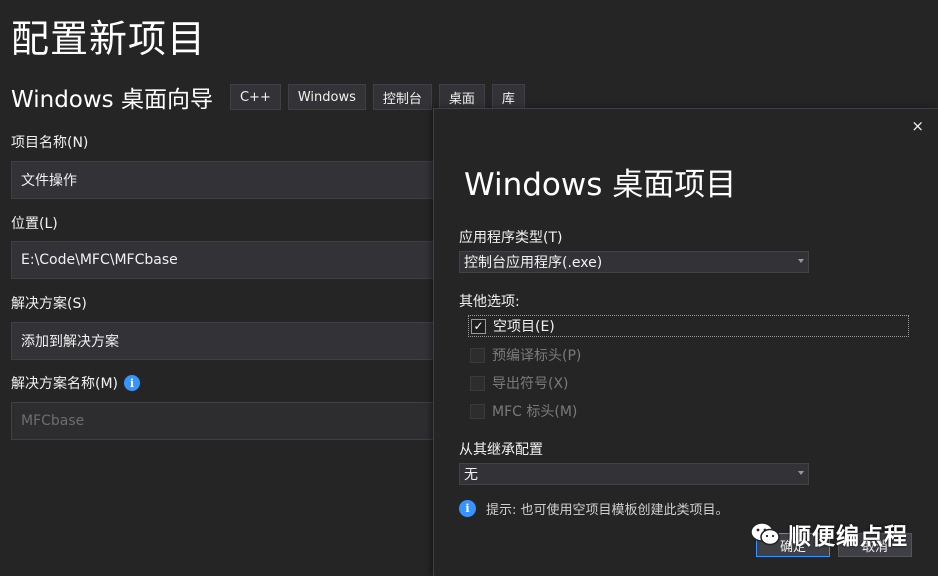  I want to click on hint-text: 提示: 也可使用空项目模板创建此类项目。, so click(607, 510).